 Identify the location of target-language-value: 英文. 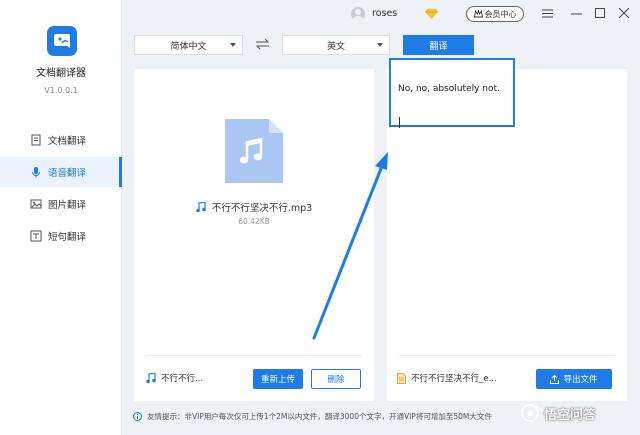
(335, 46).